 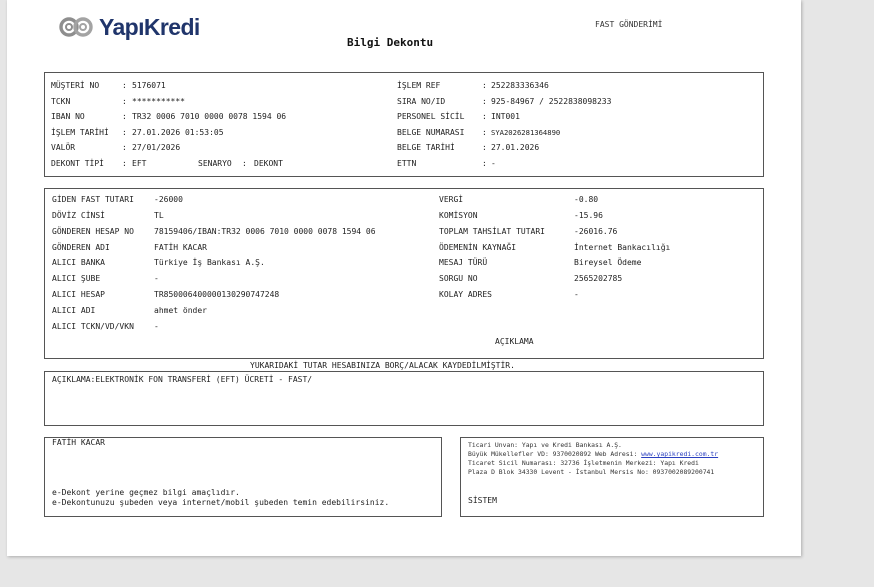 I want to click on tx-label: GİDEN FAST TUTARI, so click(x=93, y=199).